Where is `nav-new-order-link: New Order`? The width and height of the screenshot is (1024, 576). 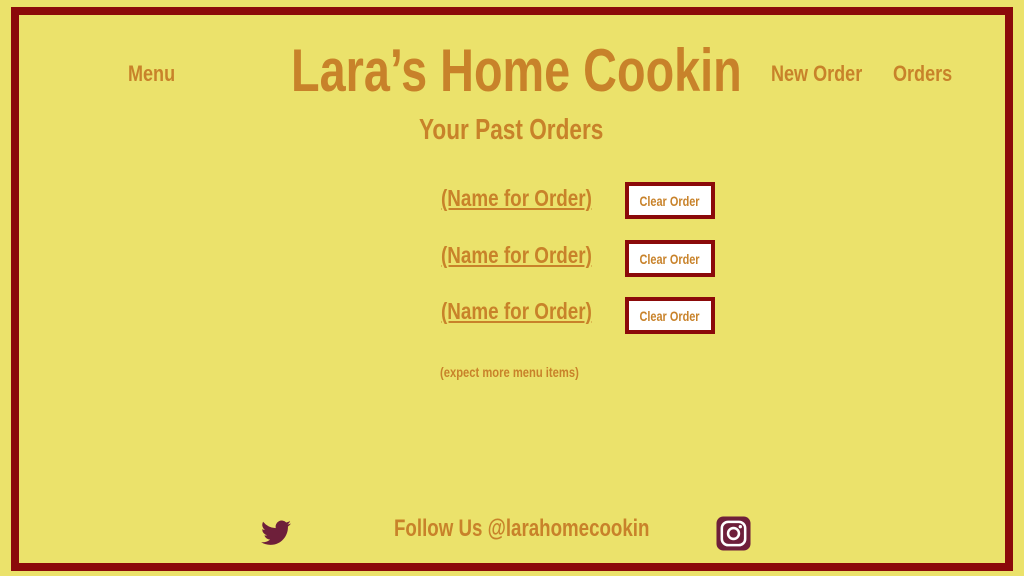
nav-new-order-link: New Order is located at coordinates (816, 74).